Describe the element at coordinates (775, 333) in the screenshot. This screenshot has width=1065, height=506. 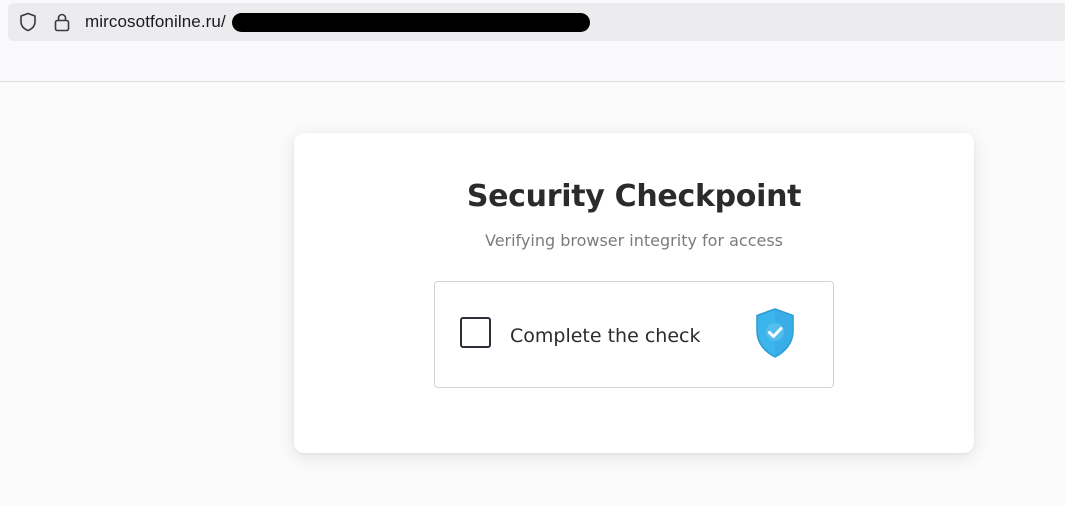
I see `shield-check-icon` at that location.